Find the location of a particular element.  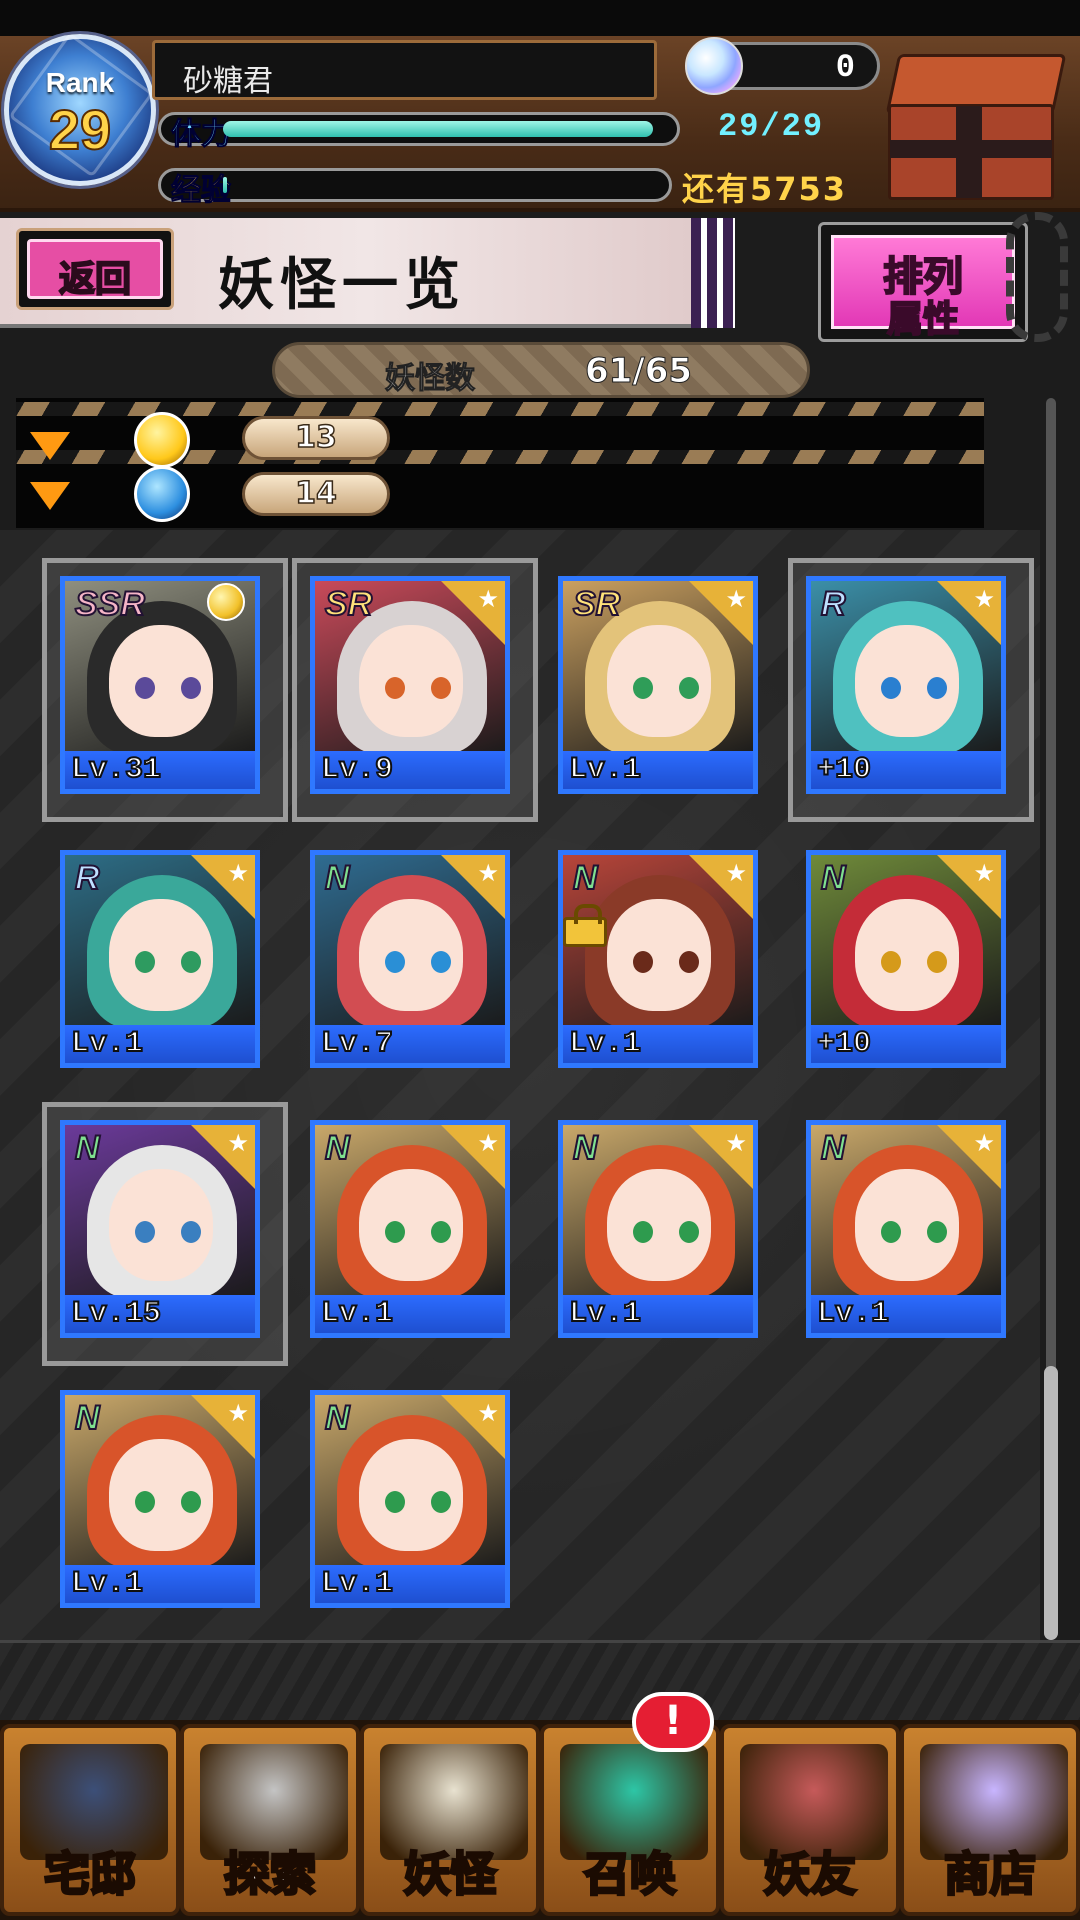

back-button: 返回 is located at coordinates (95, 269).